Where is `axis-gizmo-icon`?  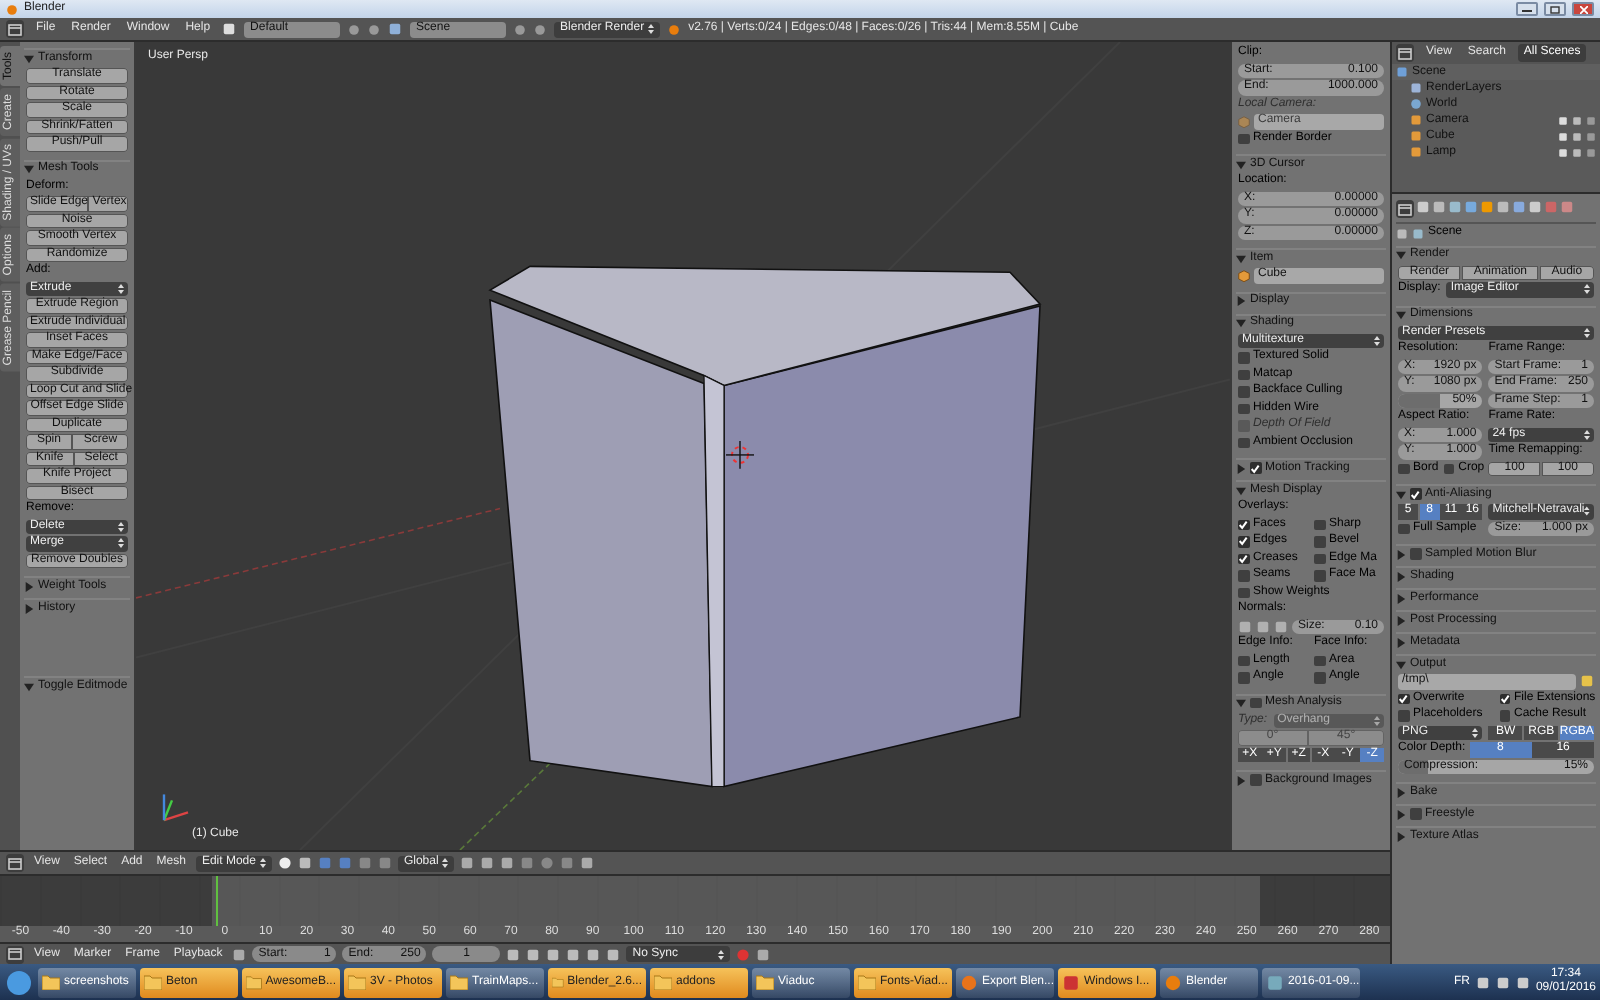
axis-gizmo-icon is located at coordinates (175, 808).